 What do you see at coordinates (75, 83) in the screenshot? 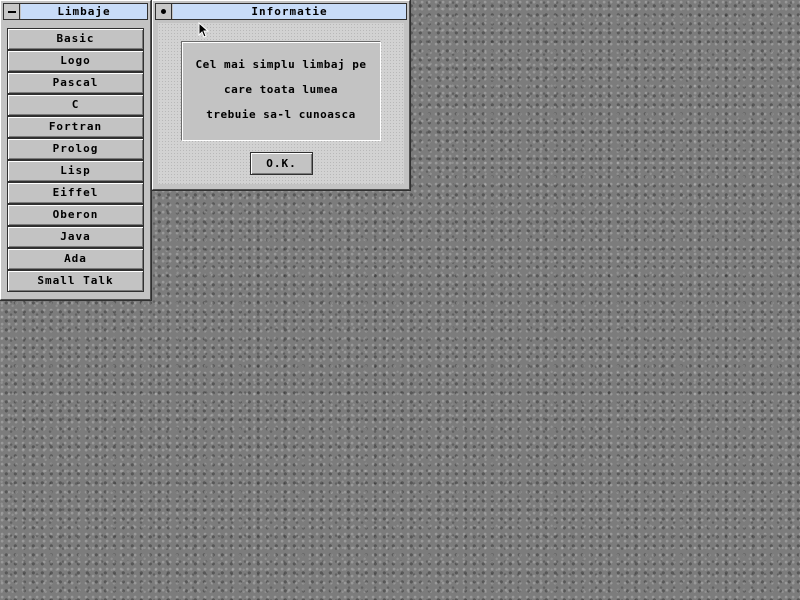
I see `language-button-pascal: Pascal` at bounding box center [75, 83].